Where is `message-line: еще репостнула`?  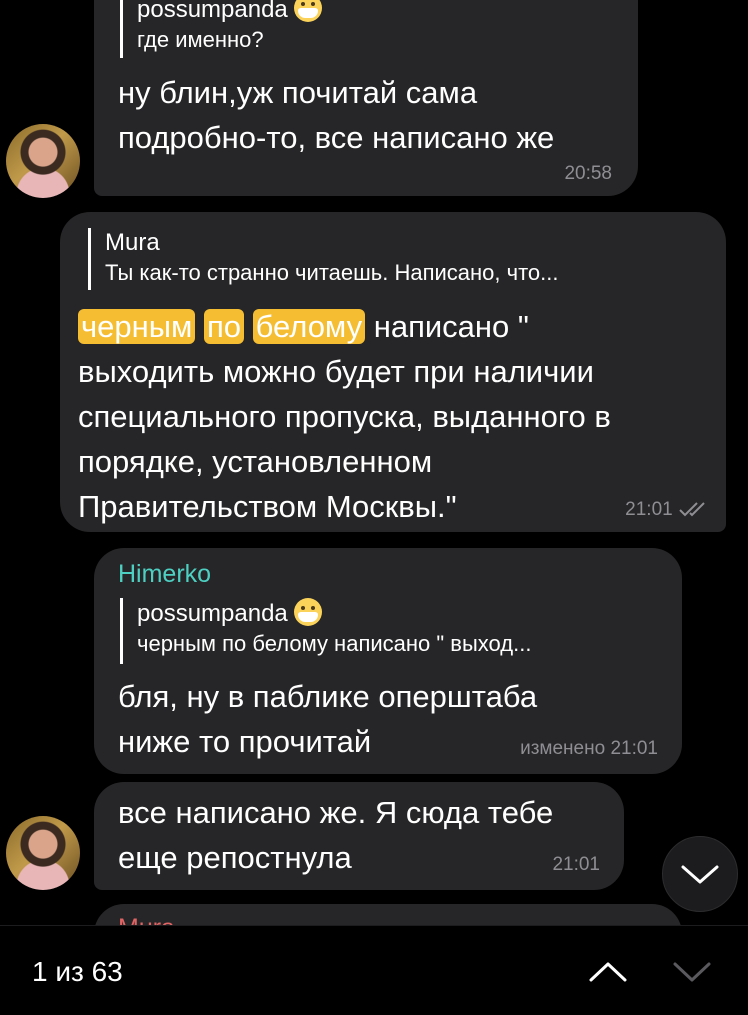 message-line: еще репостнула is located at coordinates (235, 857).